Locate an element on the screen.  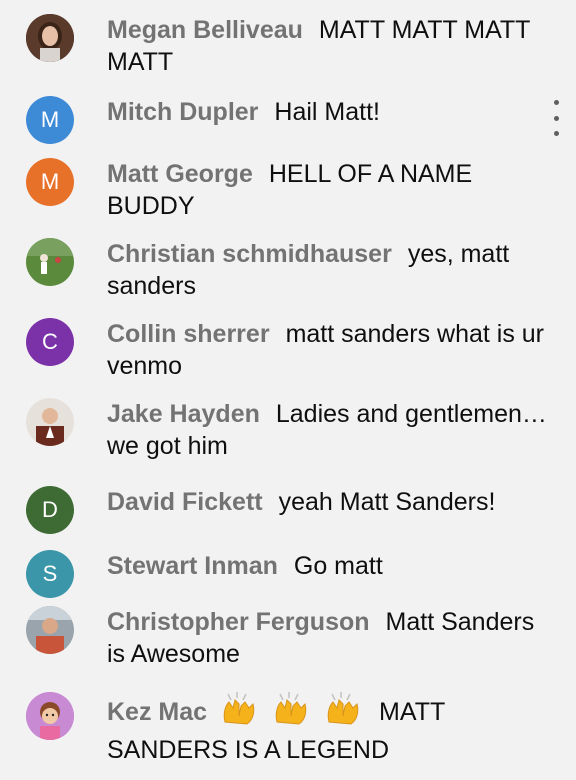
message-text: Hail Matt! is located at coordinates (327, 112).